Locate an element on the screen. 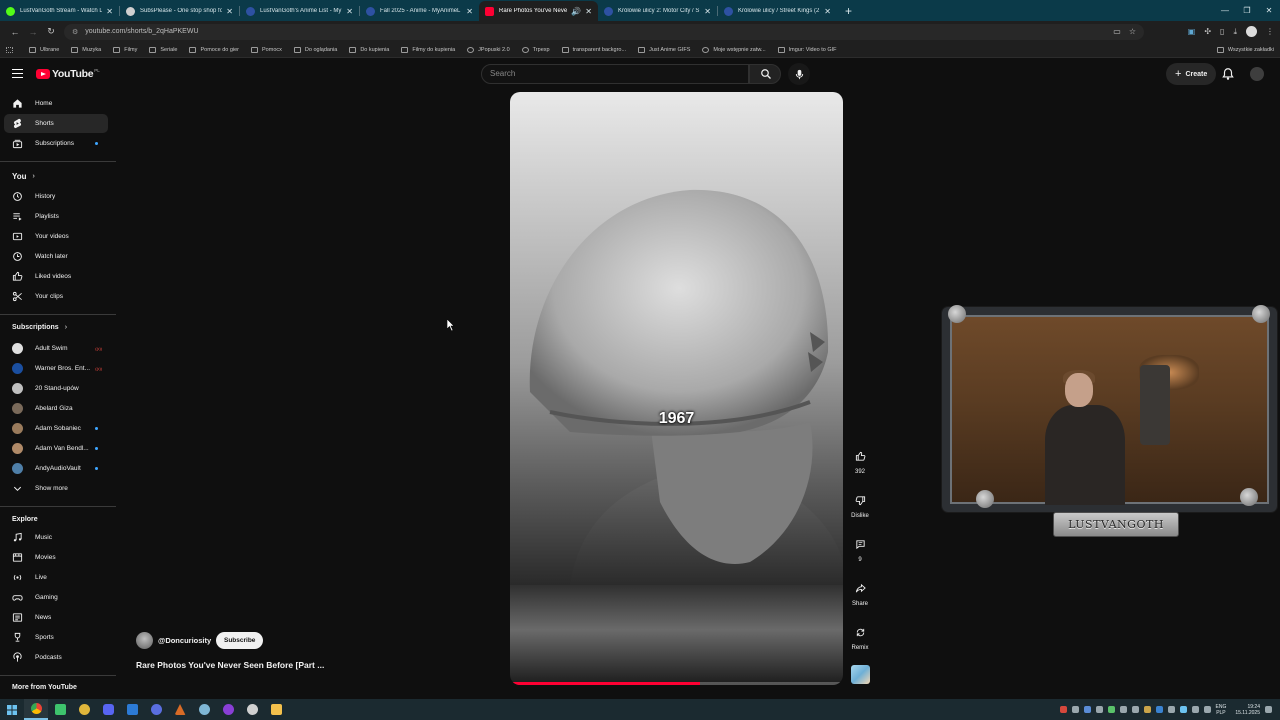 The image size is (1280, 720). browser-tab-active: Rare Photos You've Never S 🔊 ✕ is located at coordinates (538, 11).